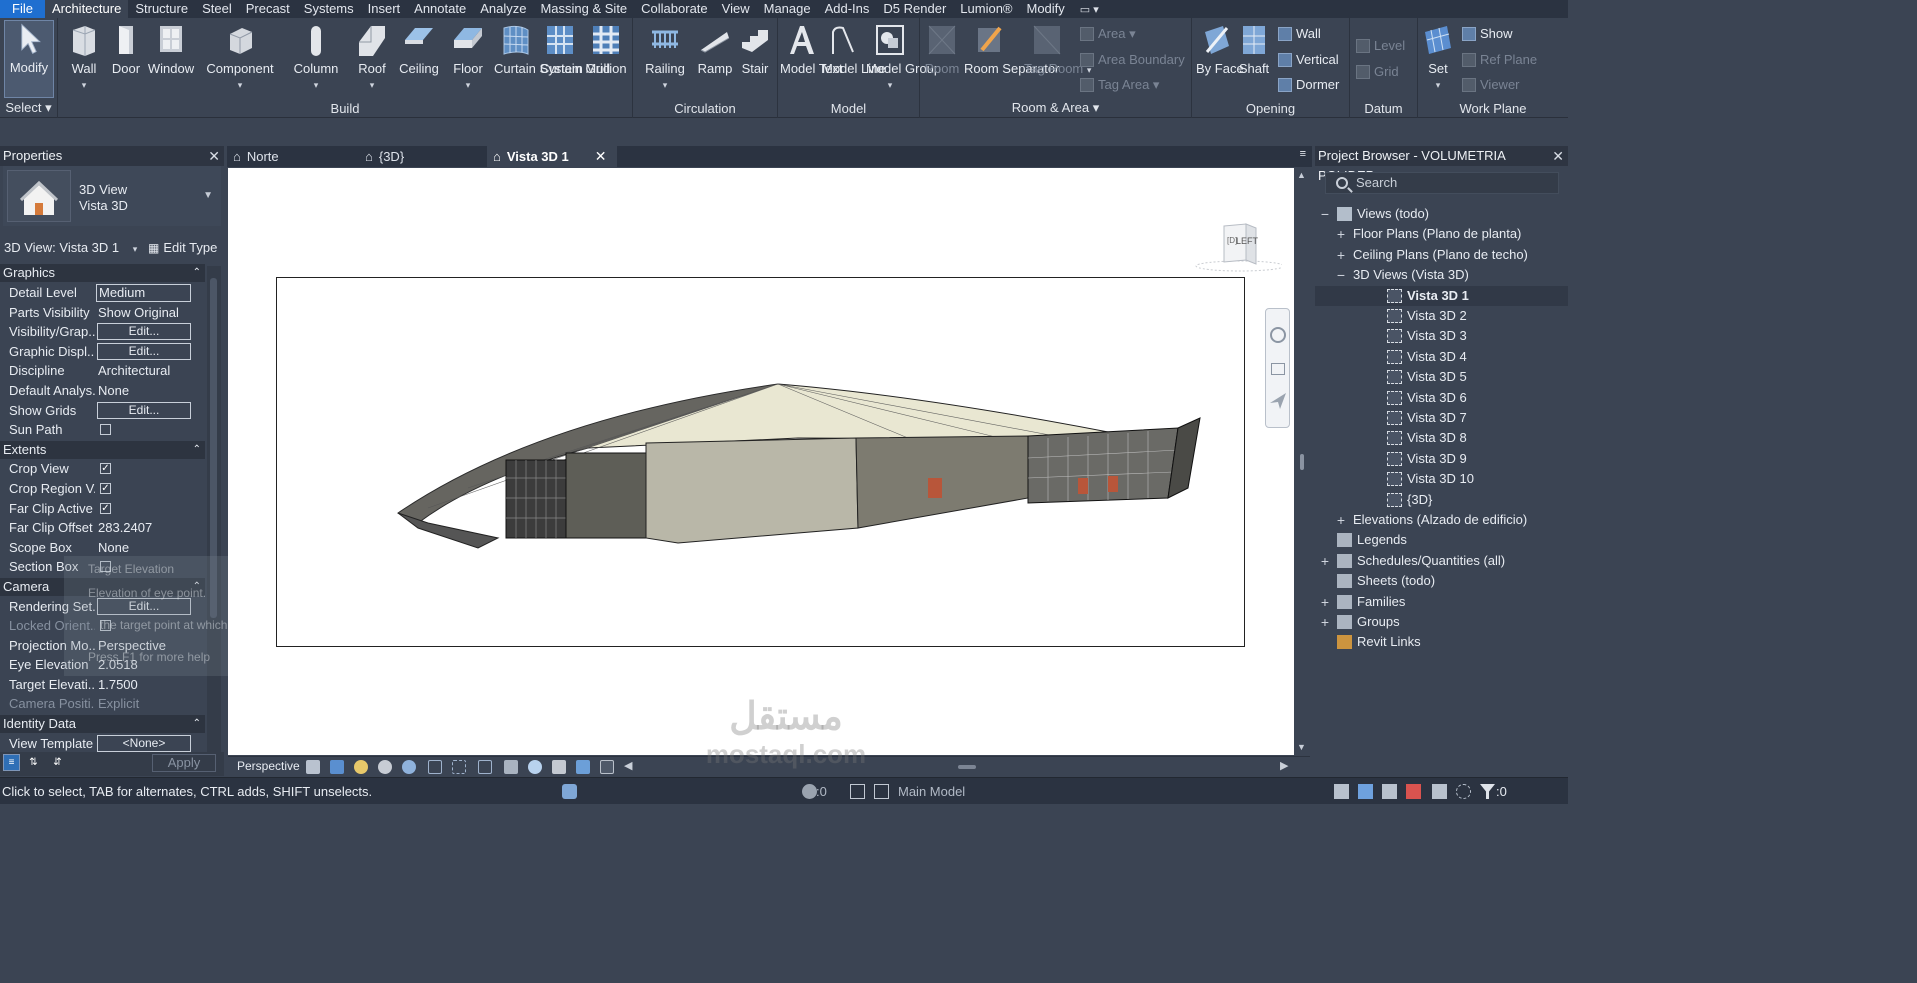 This screenshot has height=983, width=1917. I want to click on extents-section-header: Extents ⌃, so click(102, 450).